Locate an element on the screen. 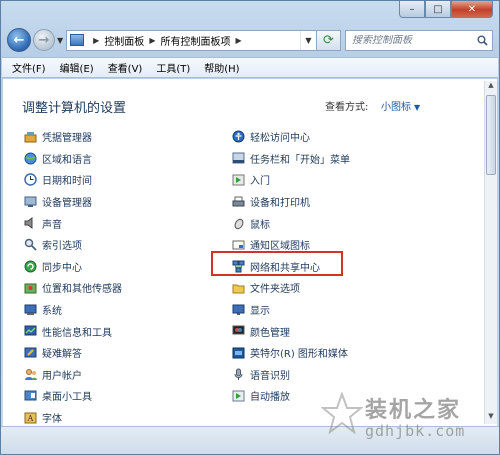 This screenshot has height=455, width=500. close-button: ✕ is located at coordinates (472, 9).